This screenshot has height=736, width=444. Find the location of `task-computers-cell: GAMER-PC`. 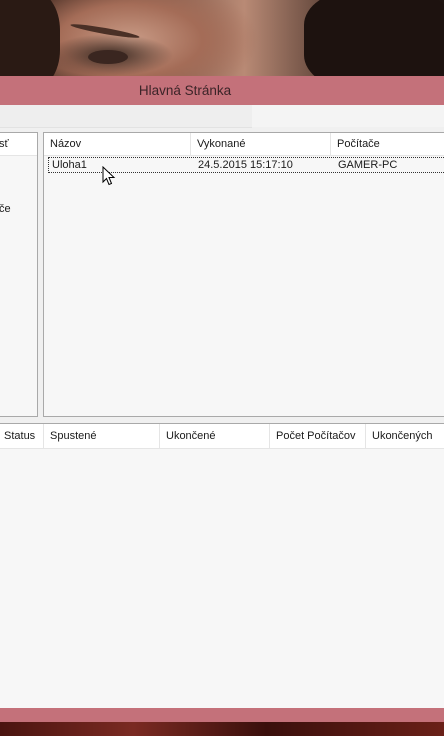

task-computers-cell: GAMER-PC is located at coordinates (368, 165).